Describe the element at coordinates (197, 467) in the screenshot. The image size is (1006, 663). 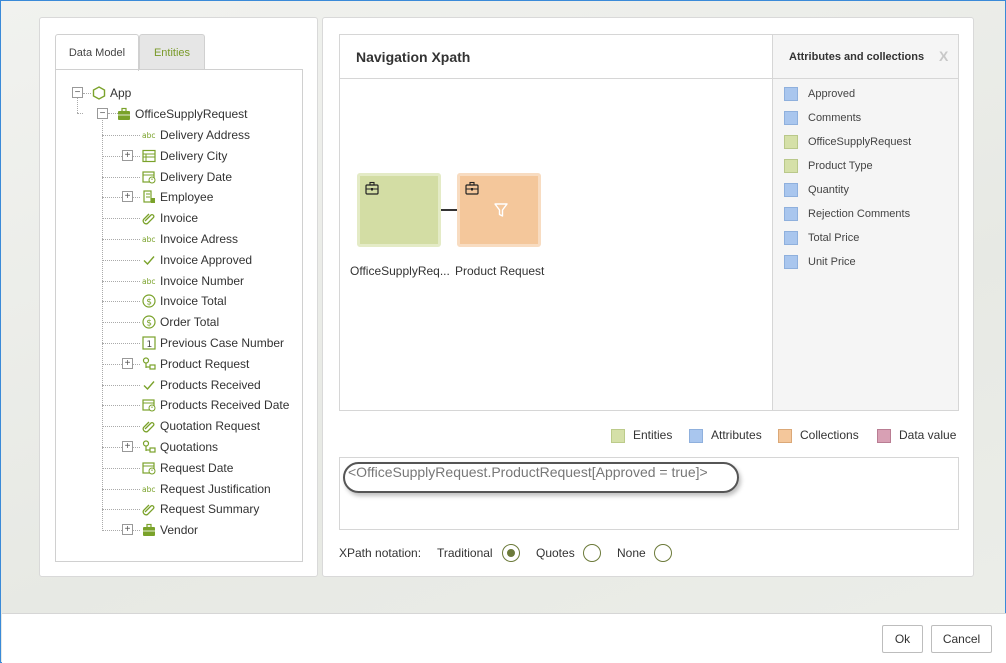
I see `tree-item-label: Request Date` at that location.